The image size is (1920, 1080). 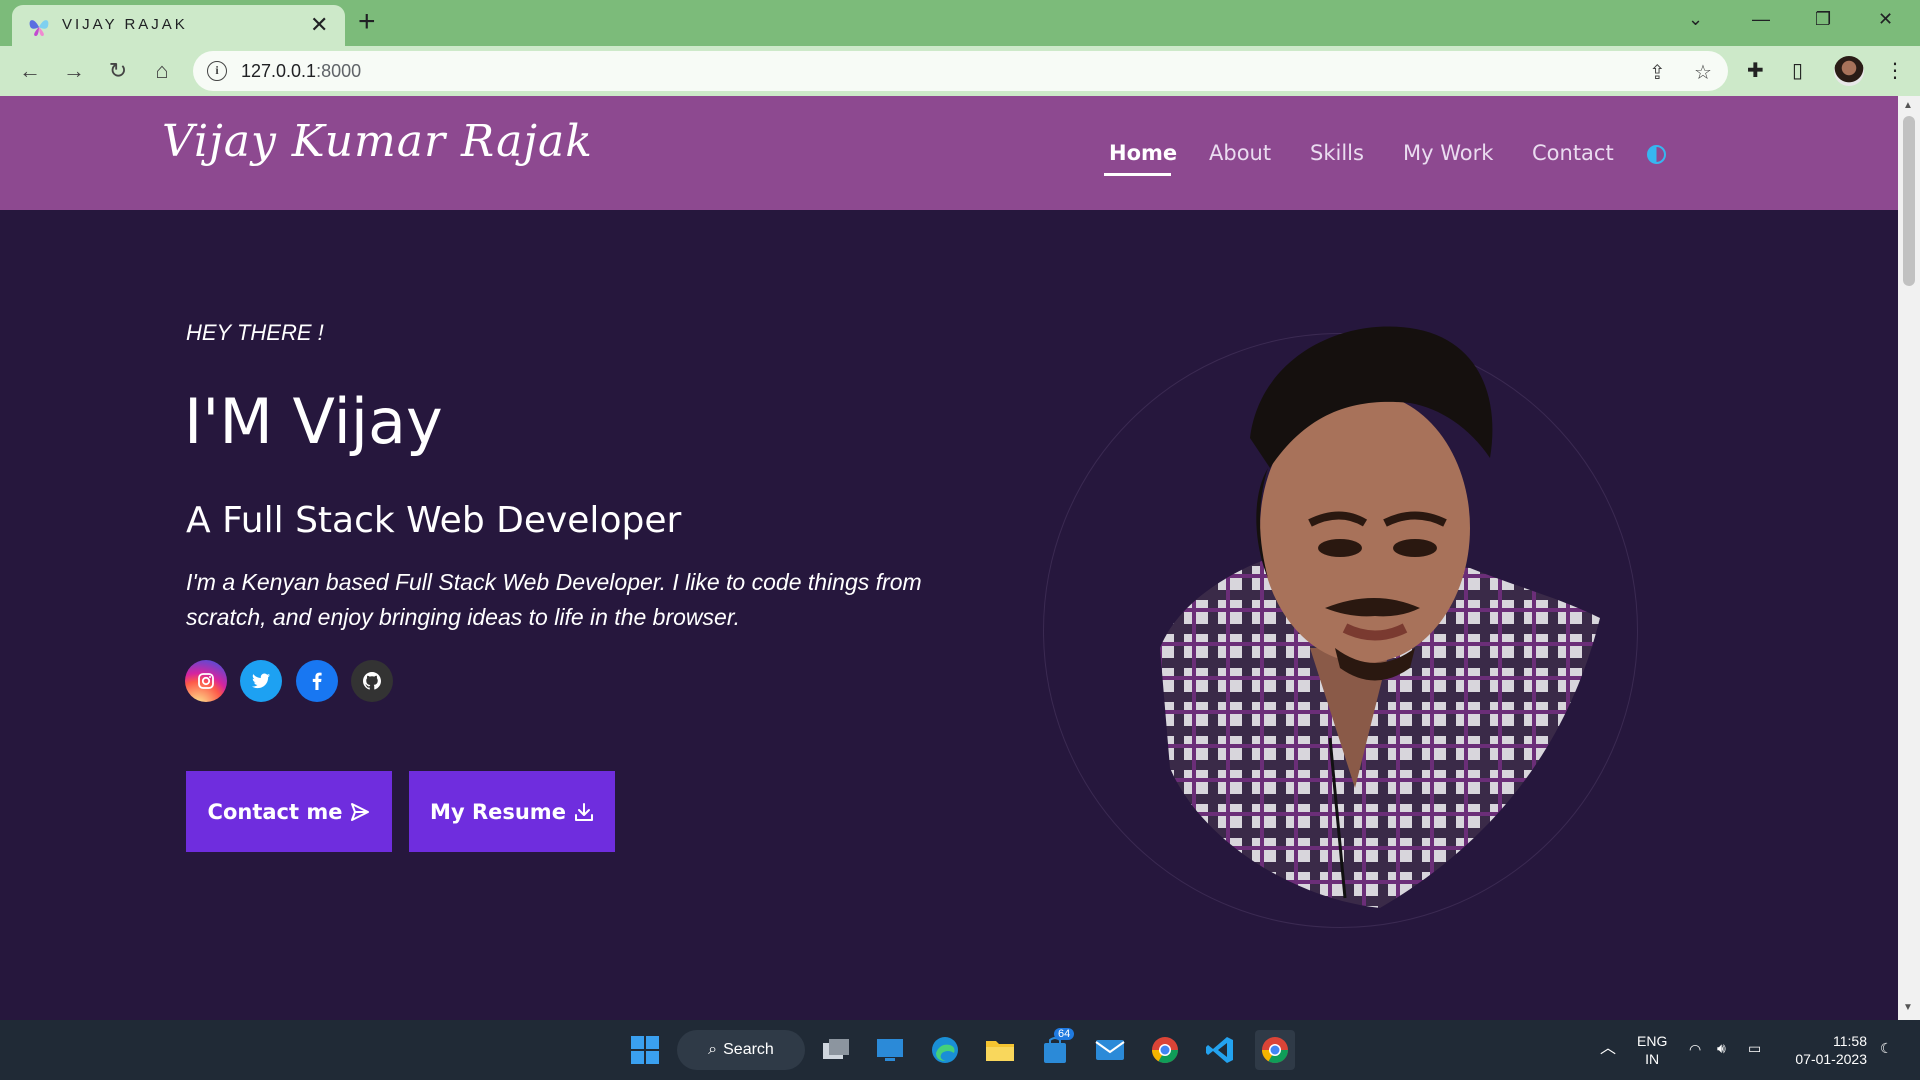 I want to click on edge-browser-icon, so click(x=945, y=1050).